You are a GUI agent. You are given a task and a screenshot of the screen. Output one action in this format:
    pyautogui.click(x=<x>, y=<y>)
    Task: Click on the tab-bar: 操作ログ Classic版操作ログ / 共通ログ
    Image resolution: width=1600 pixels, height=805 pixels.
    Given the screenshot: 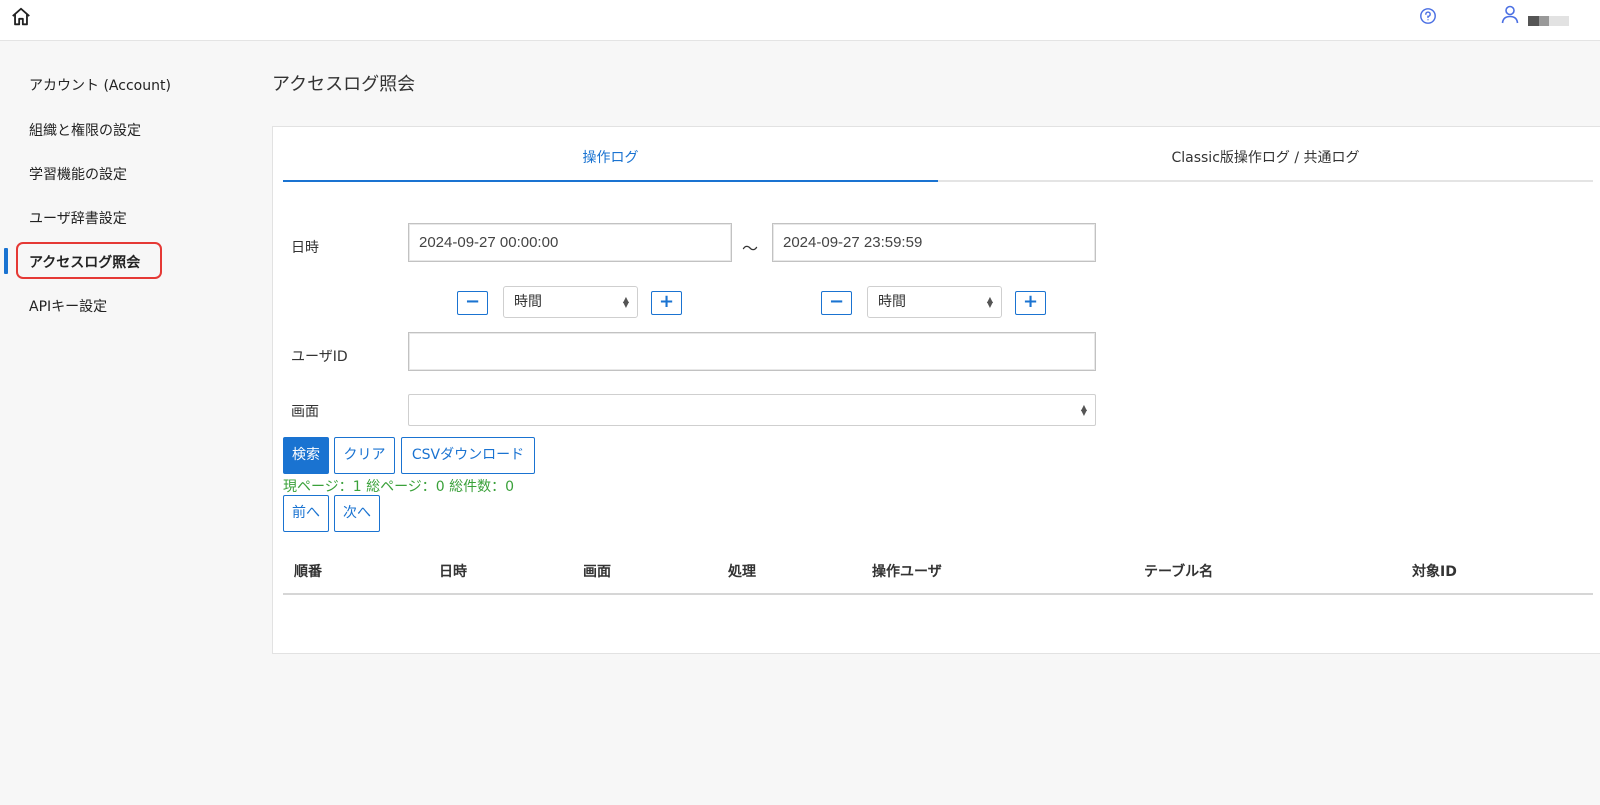 What is the action you would take?
    pyautogui.click(x=938, y=165)
    